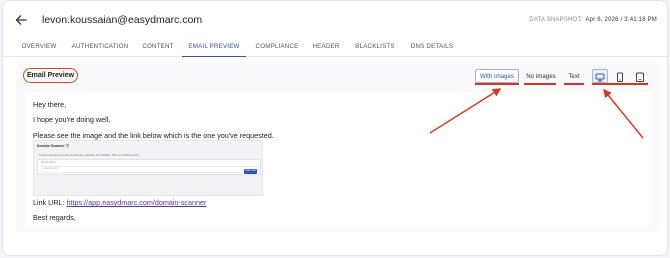 The height and width of the screenshot is (258, 670). Describe the element at coordinates (100, 48) in the screenshot. I see `tab-authentication: AUTHENTICATION` at that location.